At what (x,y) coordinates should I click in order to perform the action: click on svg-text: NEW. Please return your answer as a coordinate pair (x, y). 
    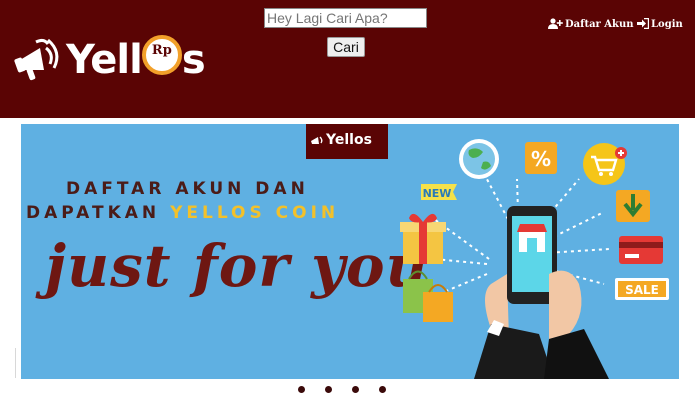
    Looking at the image, I should click on (437, 193).